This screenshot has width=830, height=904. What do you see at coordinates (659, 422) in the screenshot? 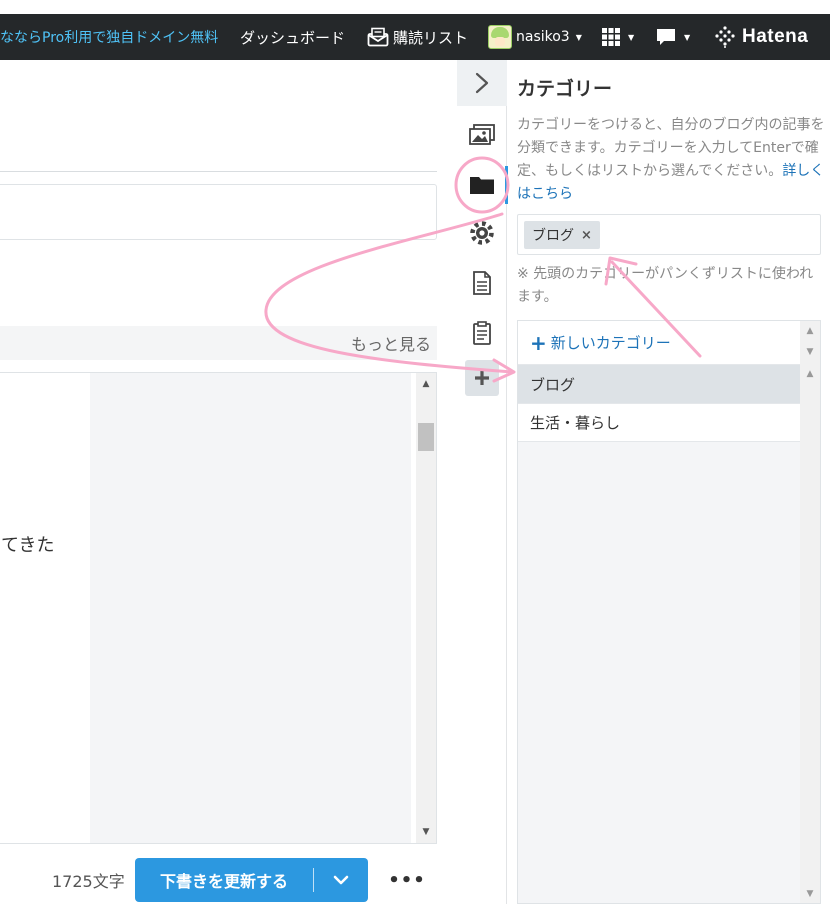
I see `list-item: 生活・暮らし` at bounding box center [659, 422].